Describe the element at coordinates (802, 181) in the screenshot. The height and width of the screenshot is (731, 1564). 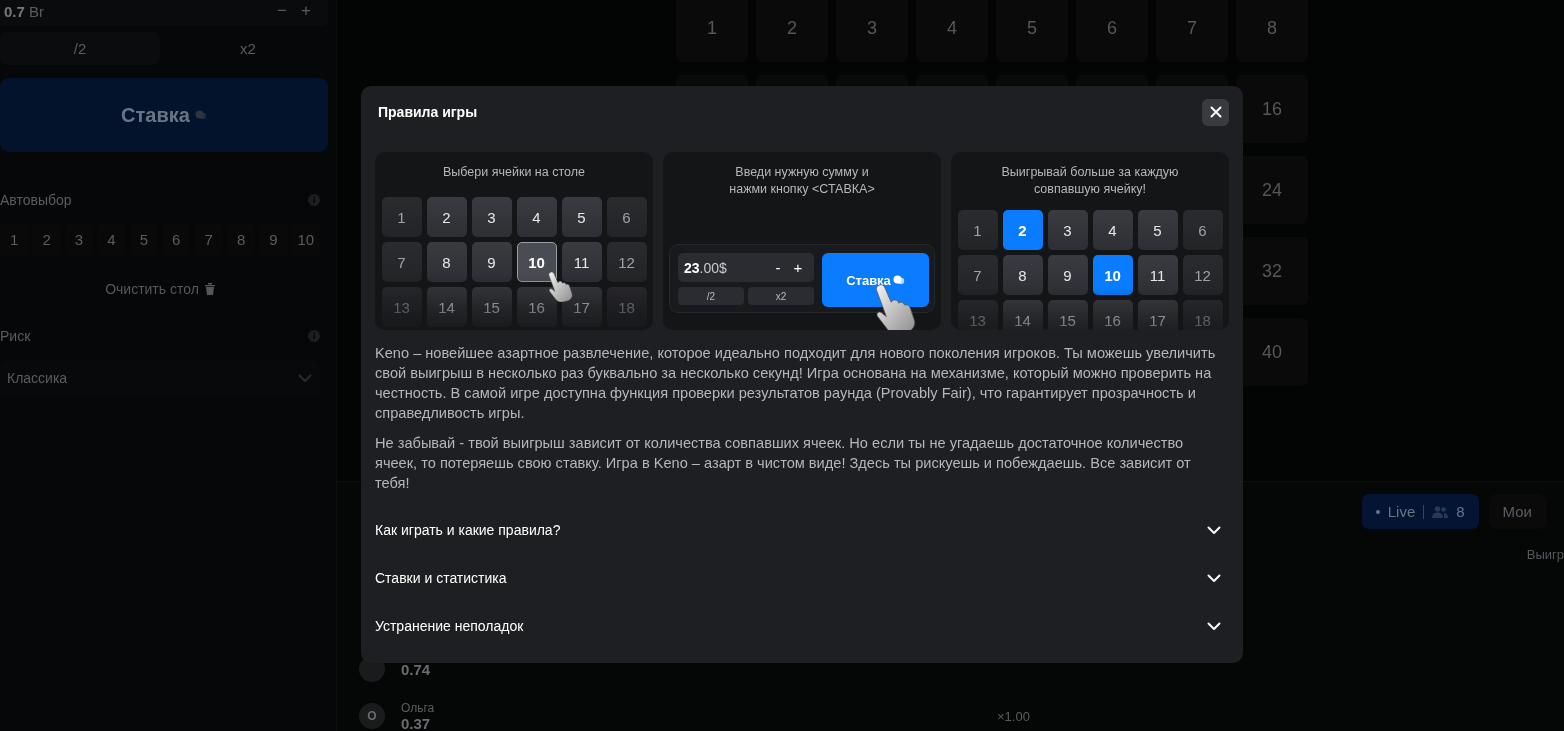
I see `card-caption: Введи нужную сумму и нажми кнопку <СТАВКА>` at that location.